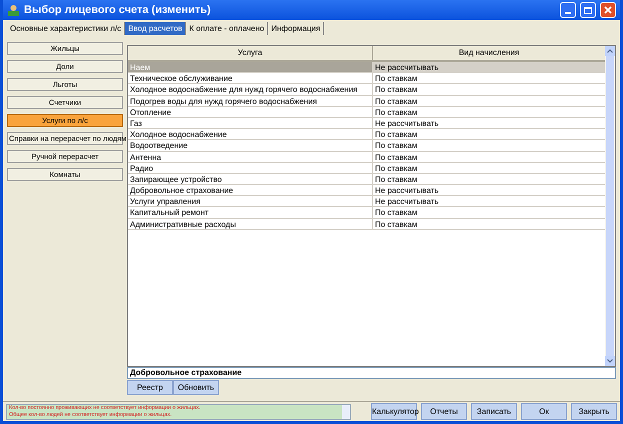 This screenshot has height=424, width=623. Describe the element at coordinates (250, 212) in the screenshot. I see `table-cell: Капитальный ремонт` at that location.